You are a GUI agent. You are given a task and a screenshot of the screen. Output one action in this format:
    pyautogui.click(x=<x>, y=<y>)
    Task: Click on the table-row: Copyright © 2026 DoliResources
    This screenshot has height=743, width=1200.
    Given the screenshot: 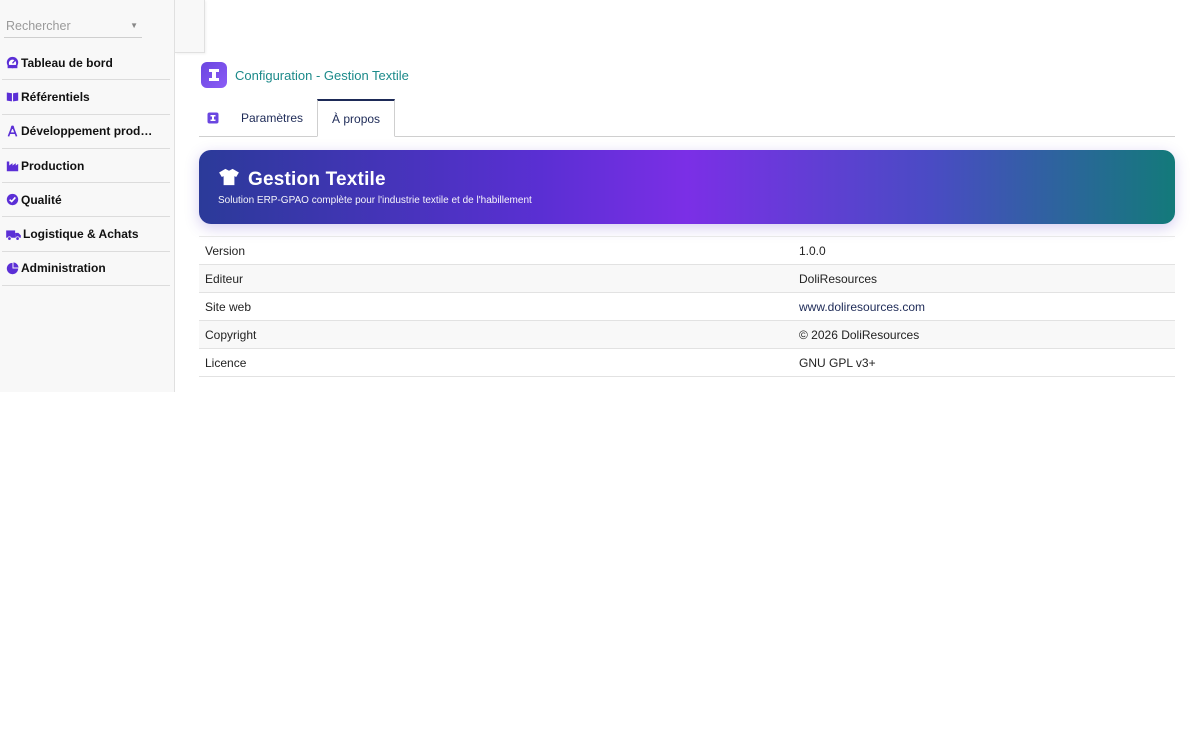 What is the action you would take?
    pyautogui.click(x=687, y=334)
    